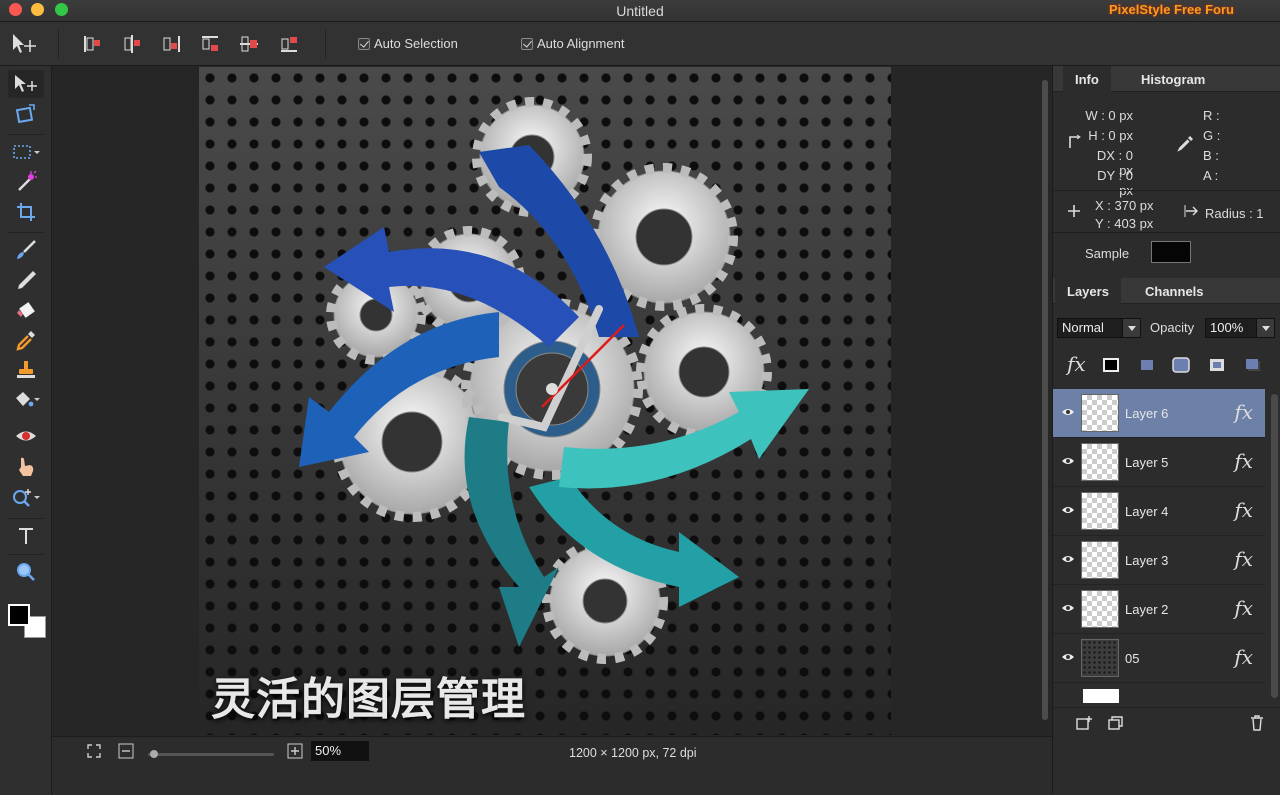 The height and width of the screenshot is (795, 1280). I want to click on eraser-tool, so click(26, 310).